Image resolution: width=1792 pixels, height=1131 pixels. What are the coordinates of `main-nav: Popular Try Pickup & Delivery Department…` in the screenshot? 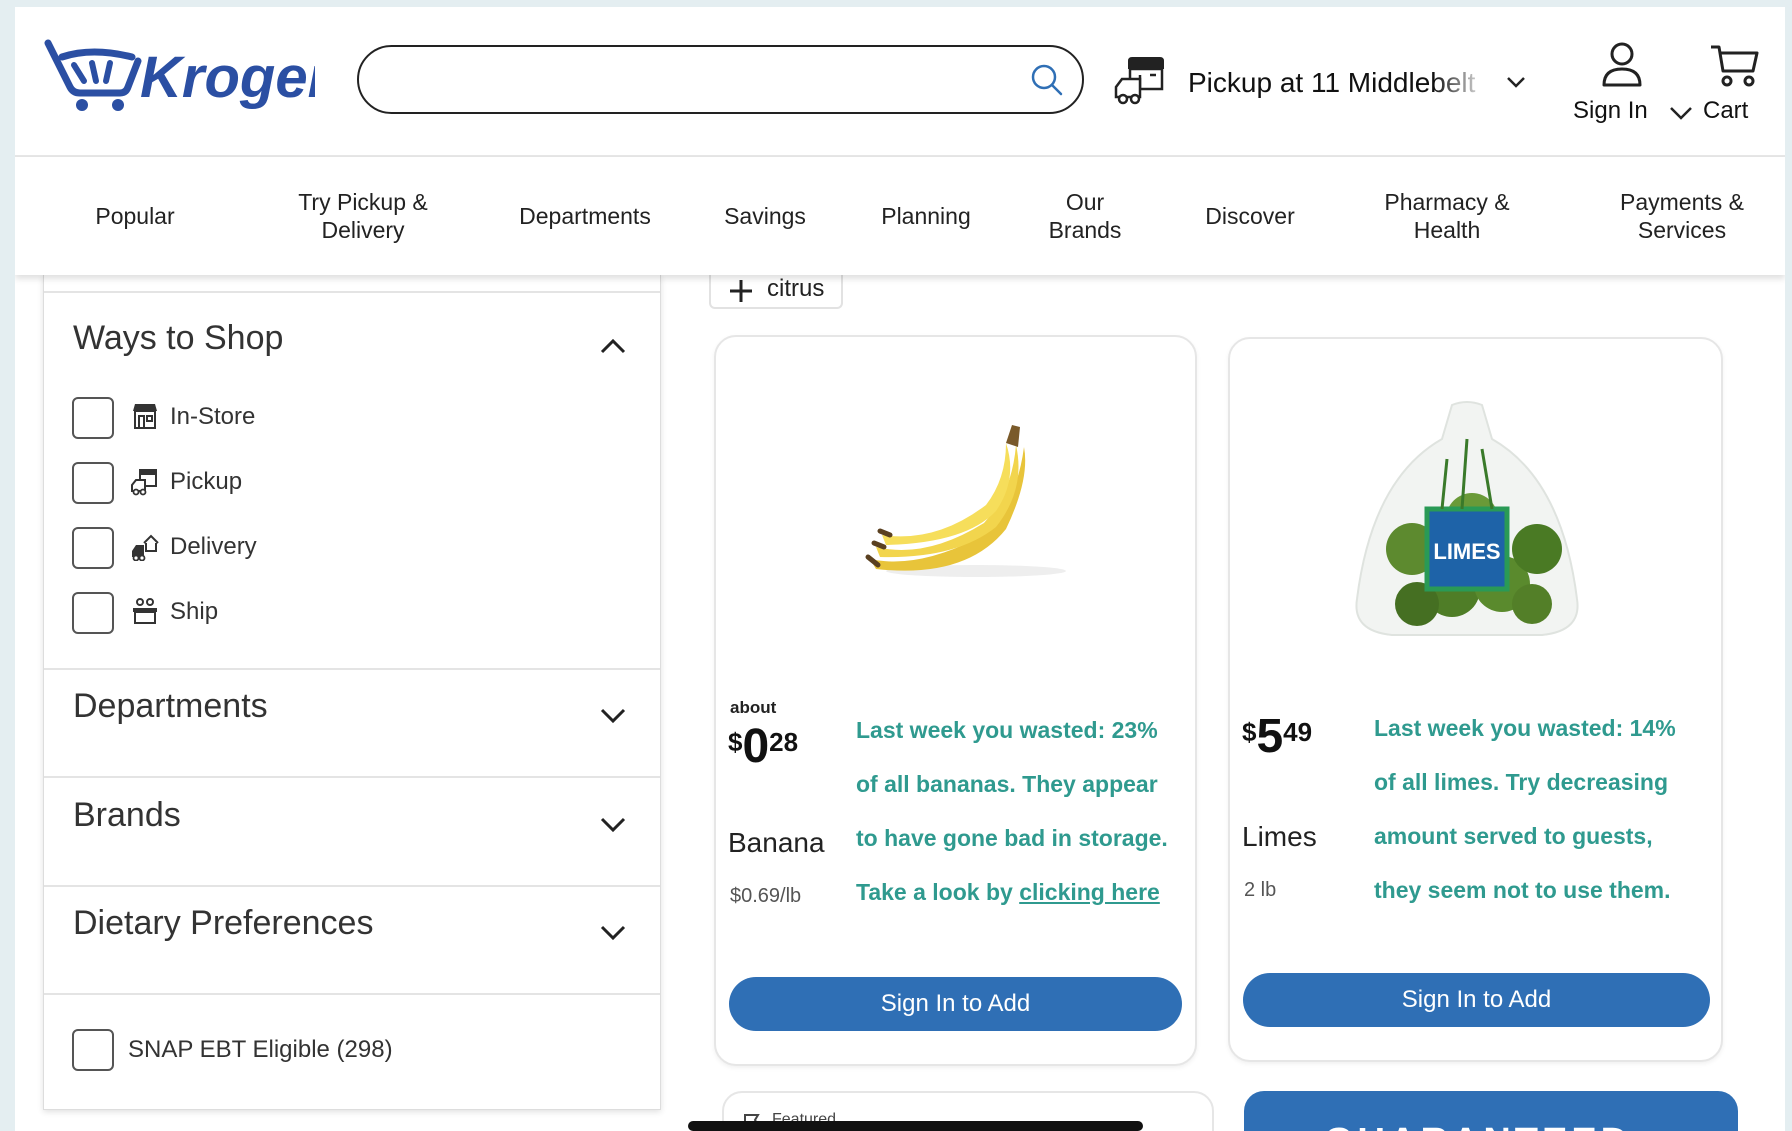 It's located at (900, 216).